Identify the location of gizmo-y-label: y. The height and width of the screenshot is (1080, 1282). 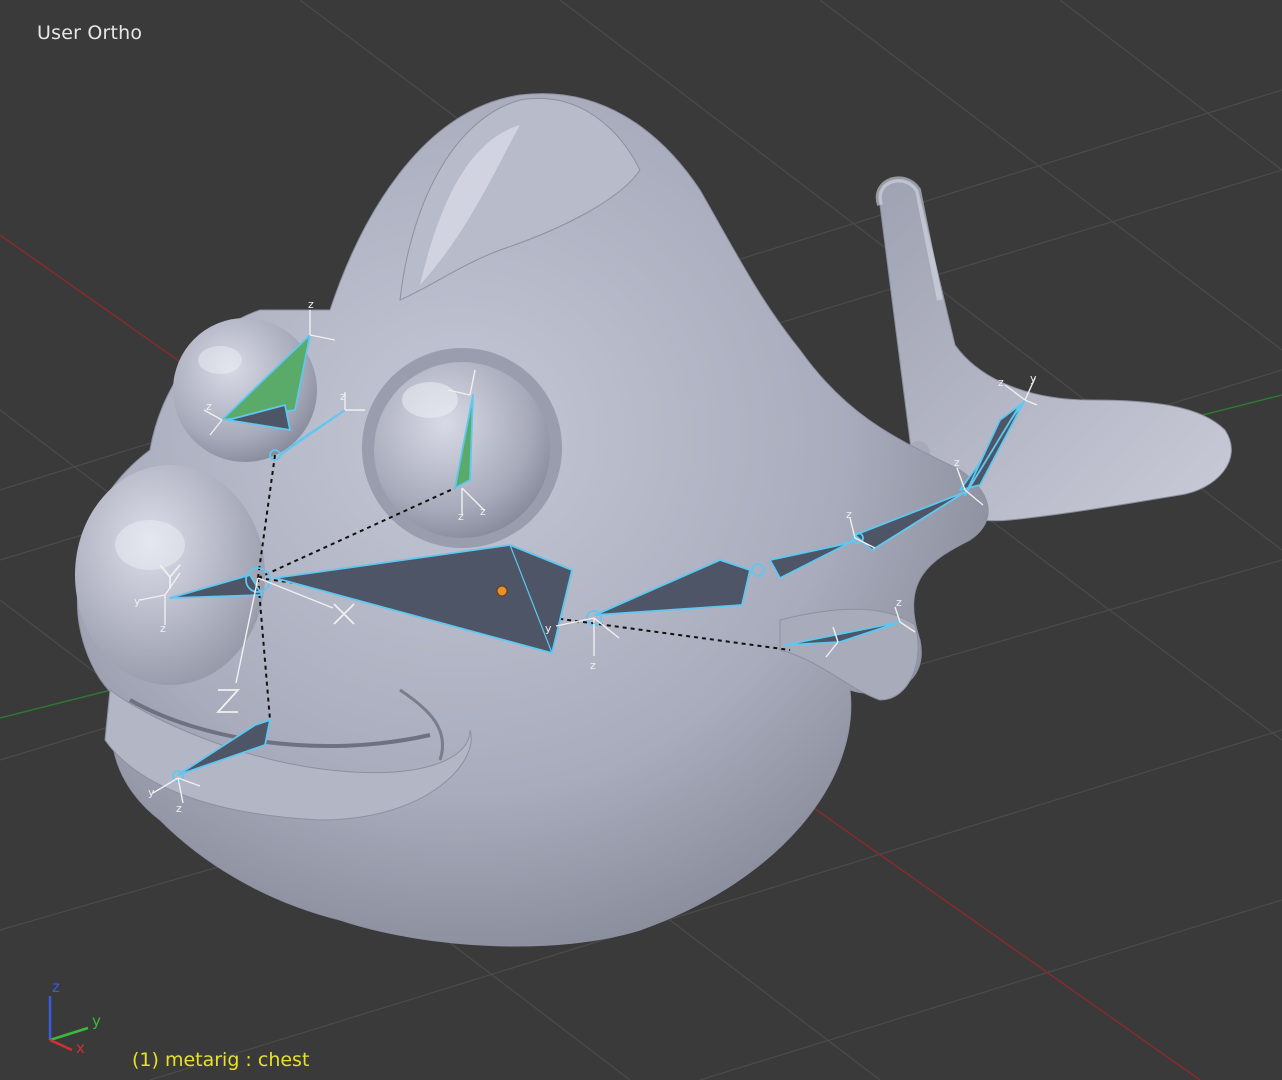
(96, 1021).